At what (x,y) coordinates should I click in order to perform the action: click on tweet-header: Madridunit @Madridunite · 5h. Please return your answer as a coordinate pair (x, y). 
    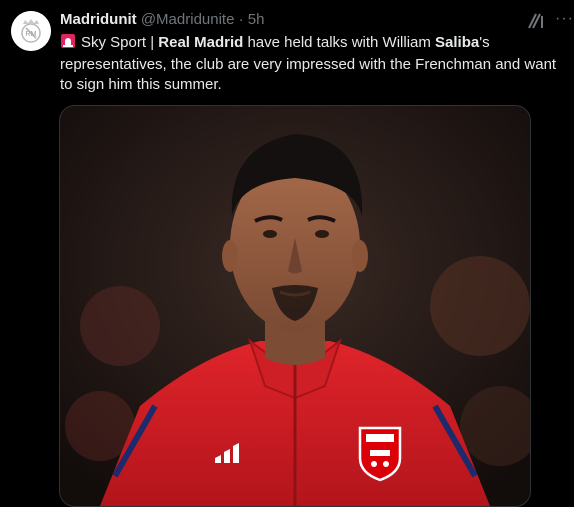
    Looking at the image, I should click on (162, 20).